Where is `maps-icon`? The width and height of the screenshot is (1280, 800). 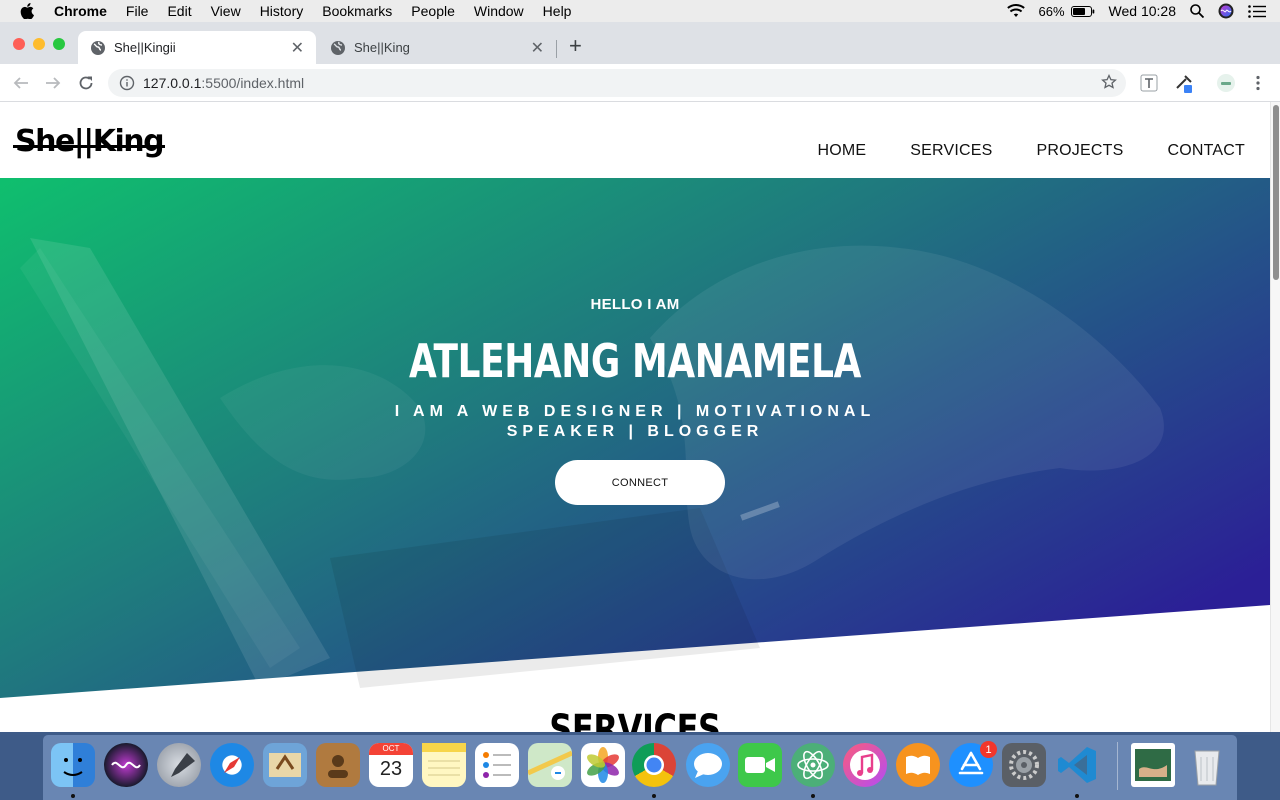
maps-icon is located at coordinates (550, 765).